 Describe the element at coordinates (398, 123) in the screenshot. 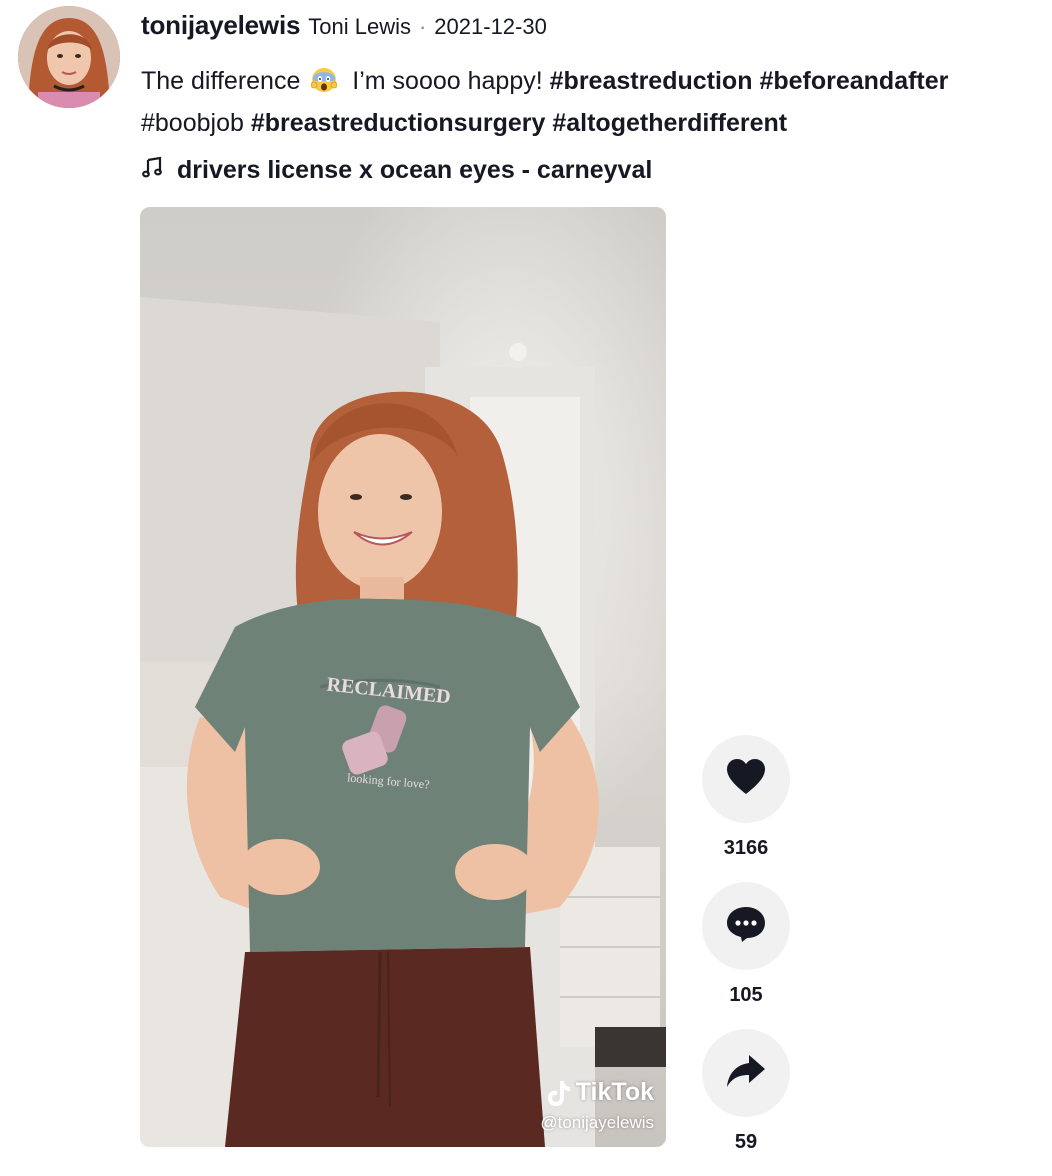

I see `hashtag-link: #breastreductionsurgery` at that location.